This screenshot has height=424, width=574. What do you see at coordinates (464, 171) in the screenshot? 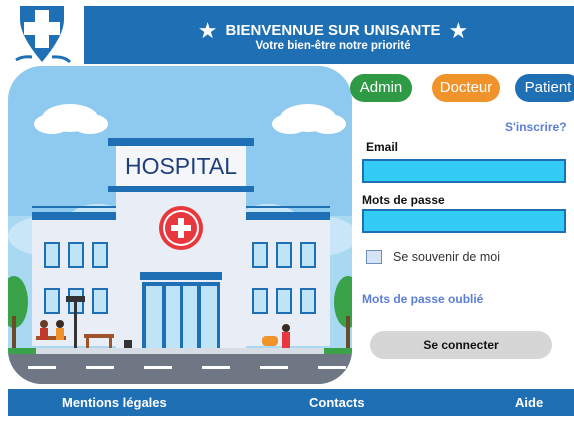
I see `email-field` at bounding box center [464, 171].